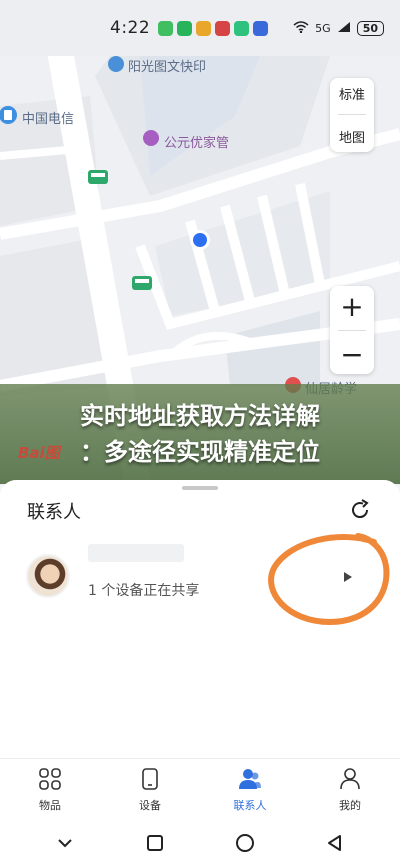 This screenshot has height=866, width=400. Describe the element at coordinates (48, 117) in the screenshot. I see `poi-telecom: 中国电信` at that location.